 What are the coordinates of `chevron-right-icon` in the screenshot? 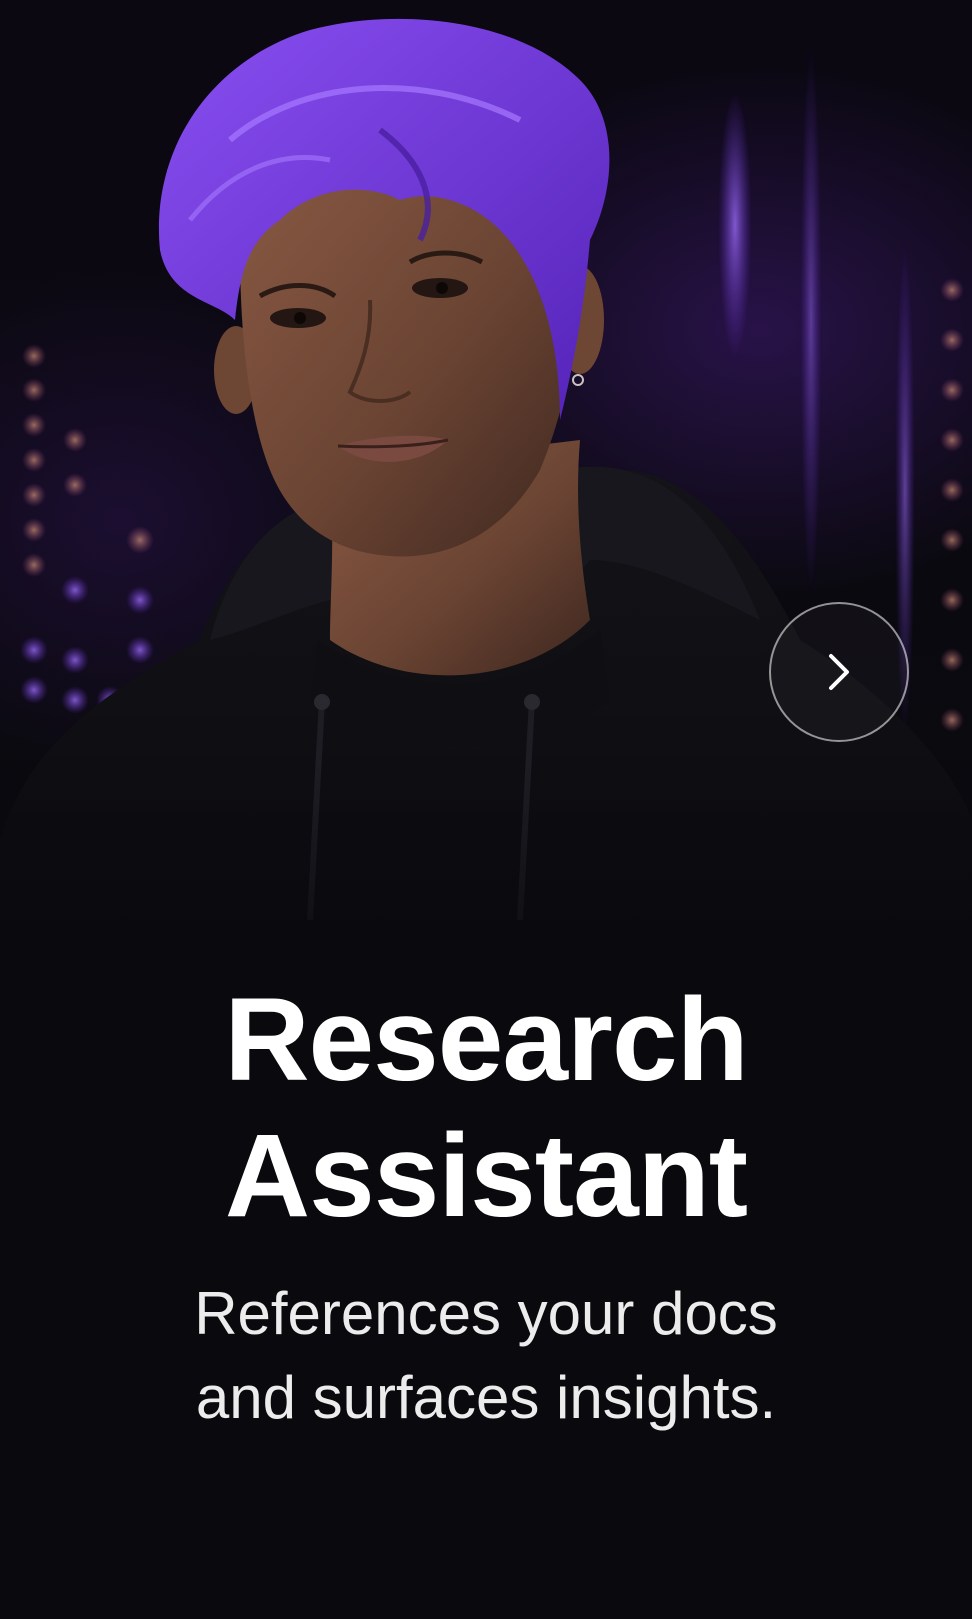 It's located at (839, 672).